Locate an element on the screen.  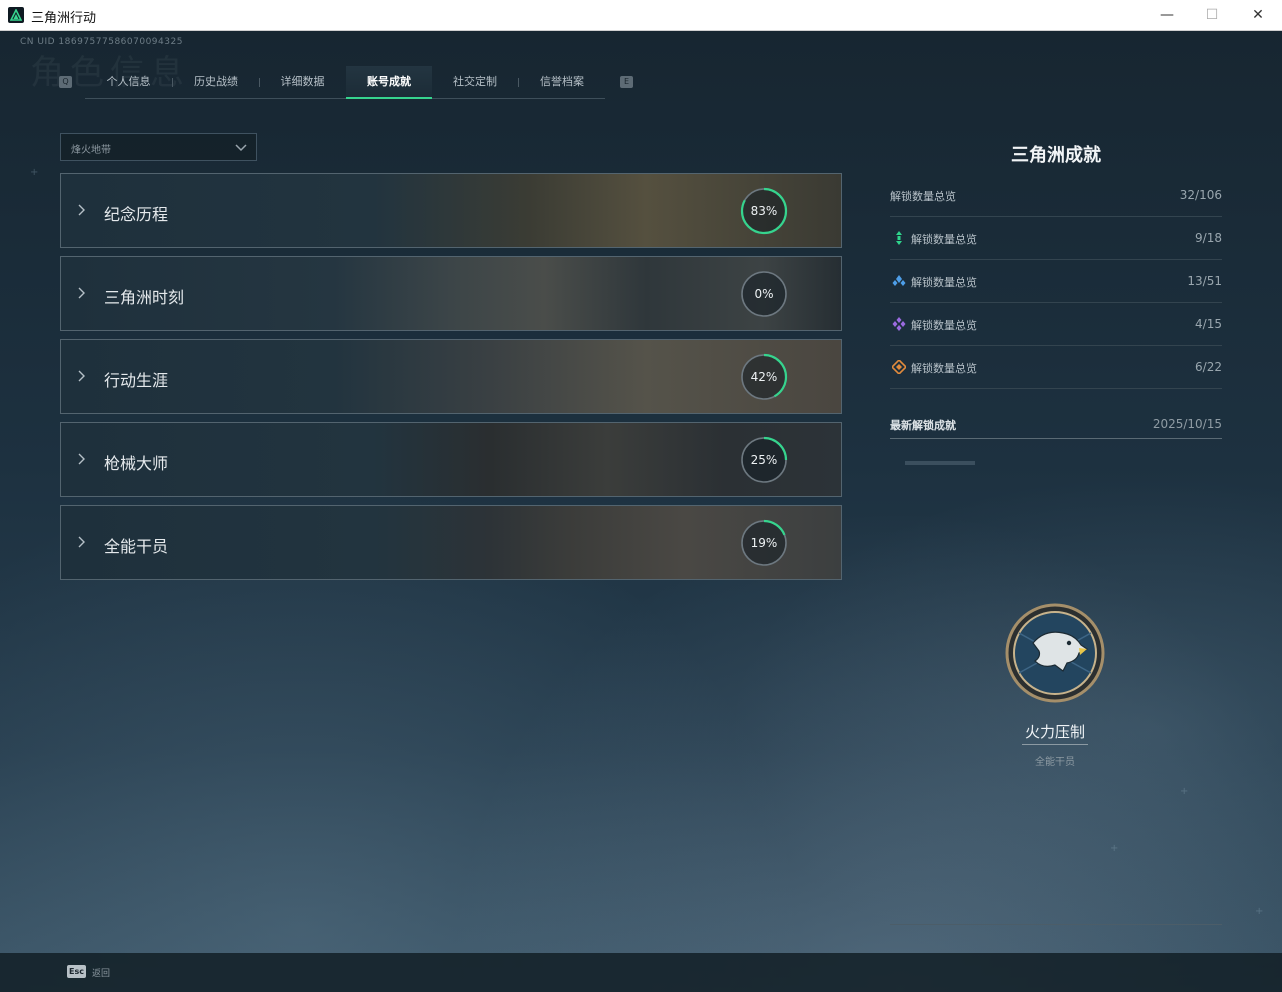
stat-value: 13/51 is located at coordinates (1204, 281).